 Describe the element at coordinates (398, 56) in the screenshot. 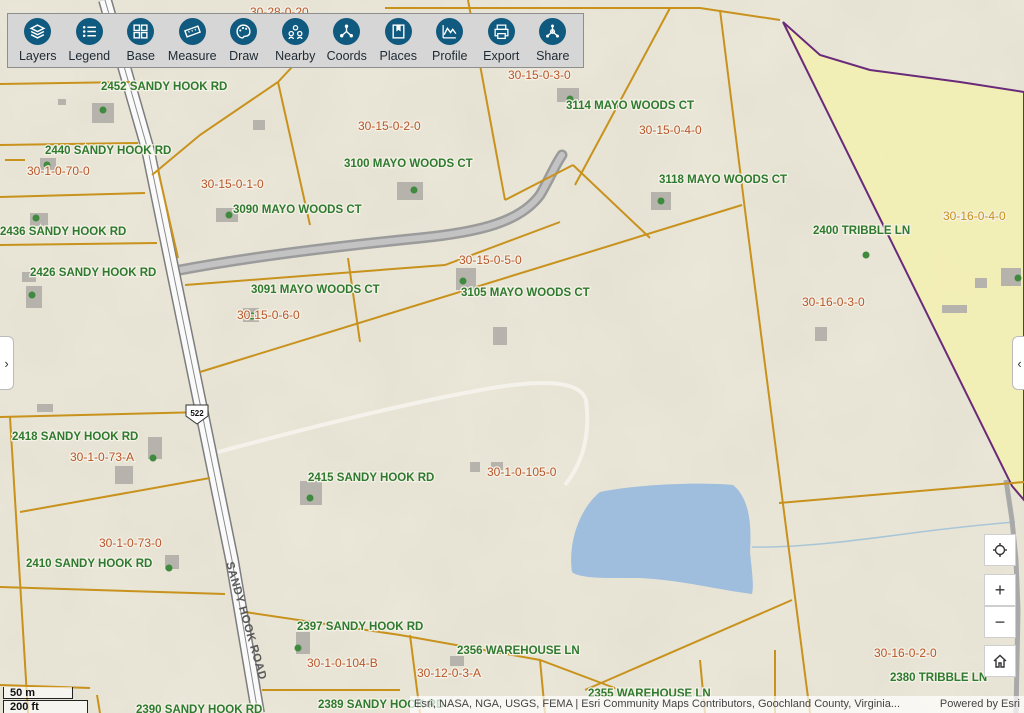

I see `places-label: Places` at that location.